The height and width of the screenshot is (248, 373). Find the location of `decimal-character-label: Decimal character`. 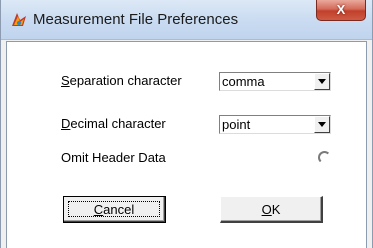

decimal-character-label: Decimal character is located at coordinates (113, 123).